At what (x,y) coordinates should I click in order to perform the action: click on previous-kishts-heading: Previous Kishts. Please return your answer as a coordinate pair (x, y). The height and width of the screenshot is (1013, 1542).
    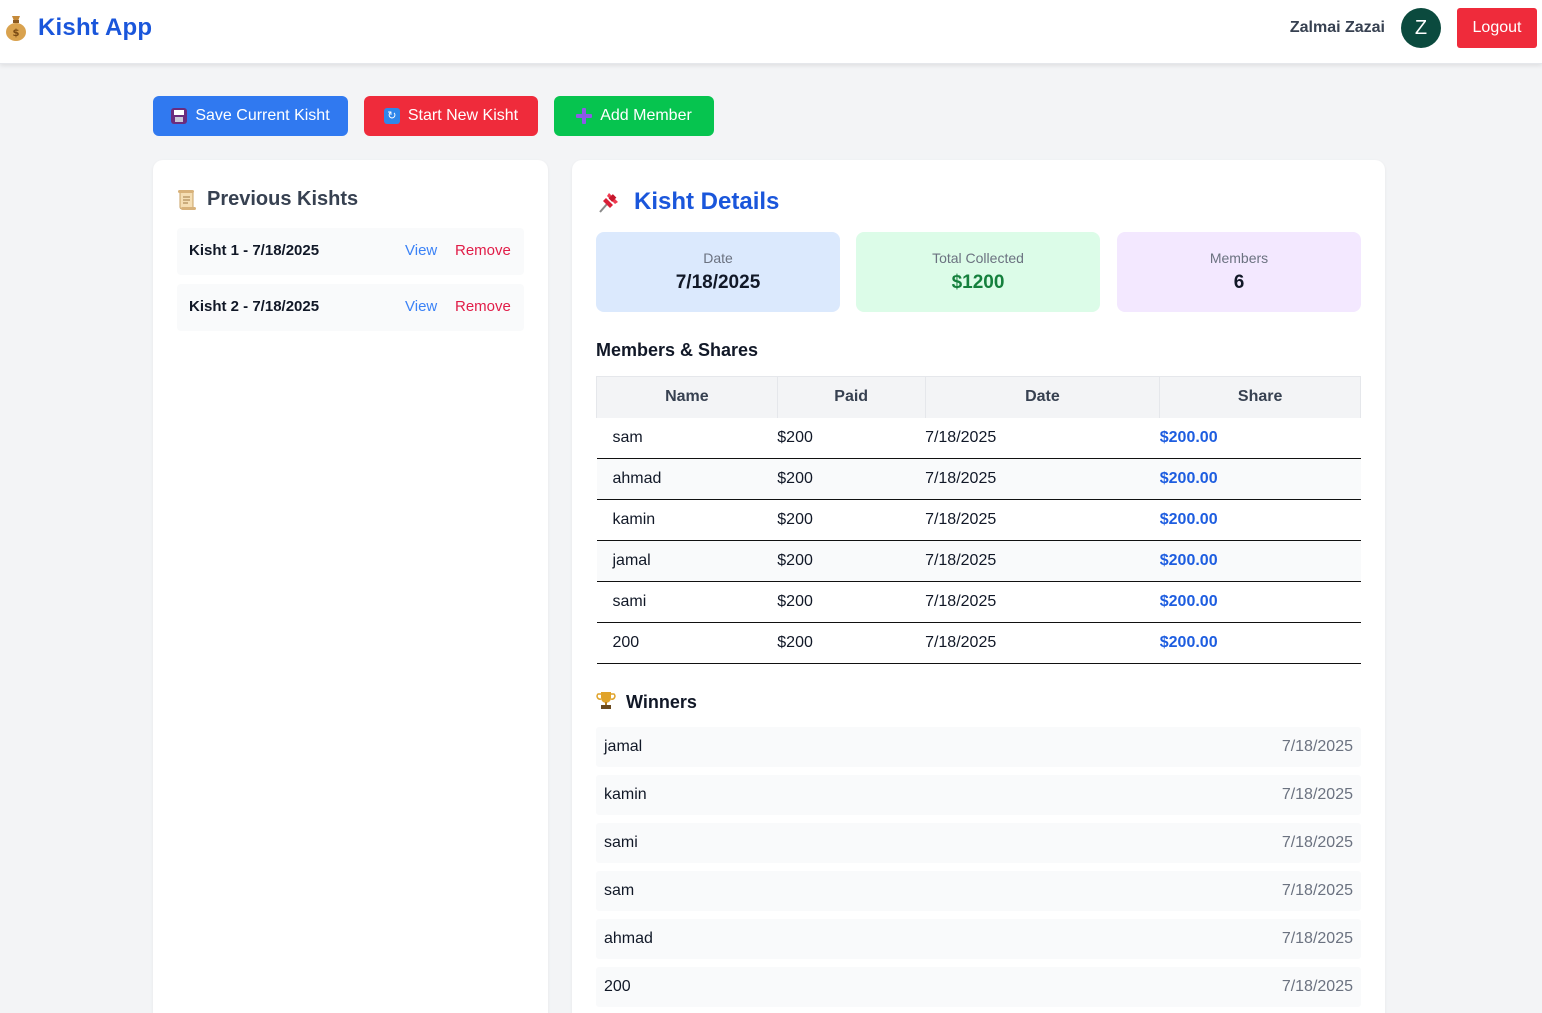
    Looking at the image, I should click on (267, 199).